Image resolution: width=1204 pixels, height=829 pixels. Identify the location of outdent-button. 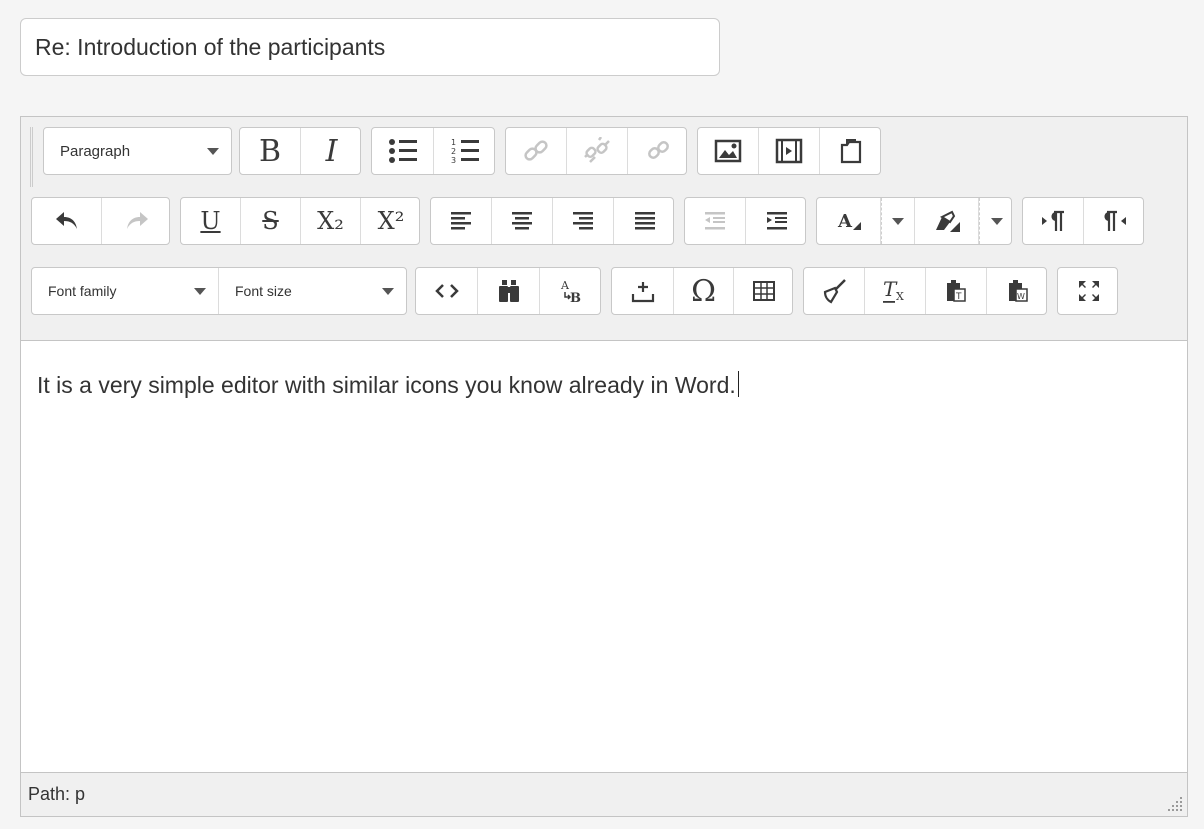
(715, 221).